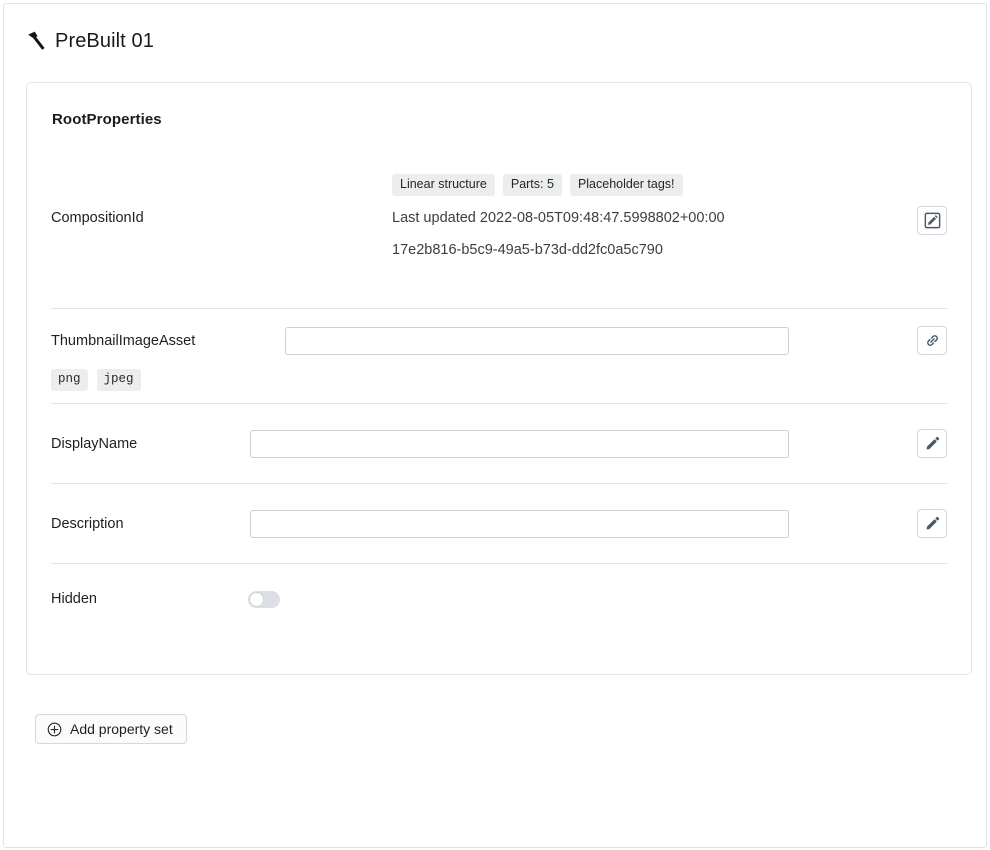 The image size is (990, 850). Describe the element at coordinates (537, 341) in the screenshot. I see `thumbnail-image-asset-input` at that location.